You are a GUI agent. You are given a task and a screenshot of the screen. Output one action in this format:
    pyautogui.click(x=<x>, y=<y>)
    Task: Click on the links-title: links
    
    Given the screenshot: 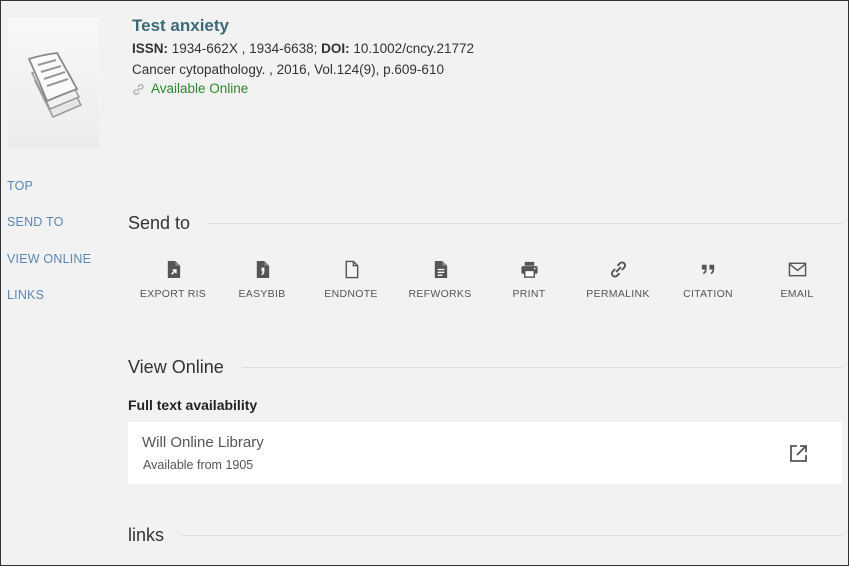 What is the action you would take?
    pyautogui.click(x=146, y=535)
    